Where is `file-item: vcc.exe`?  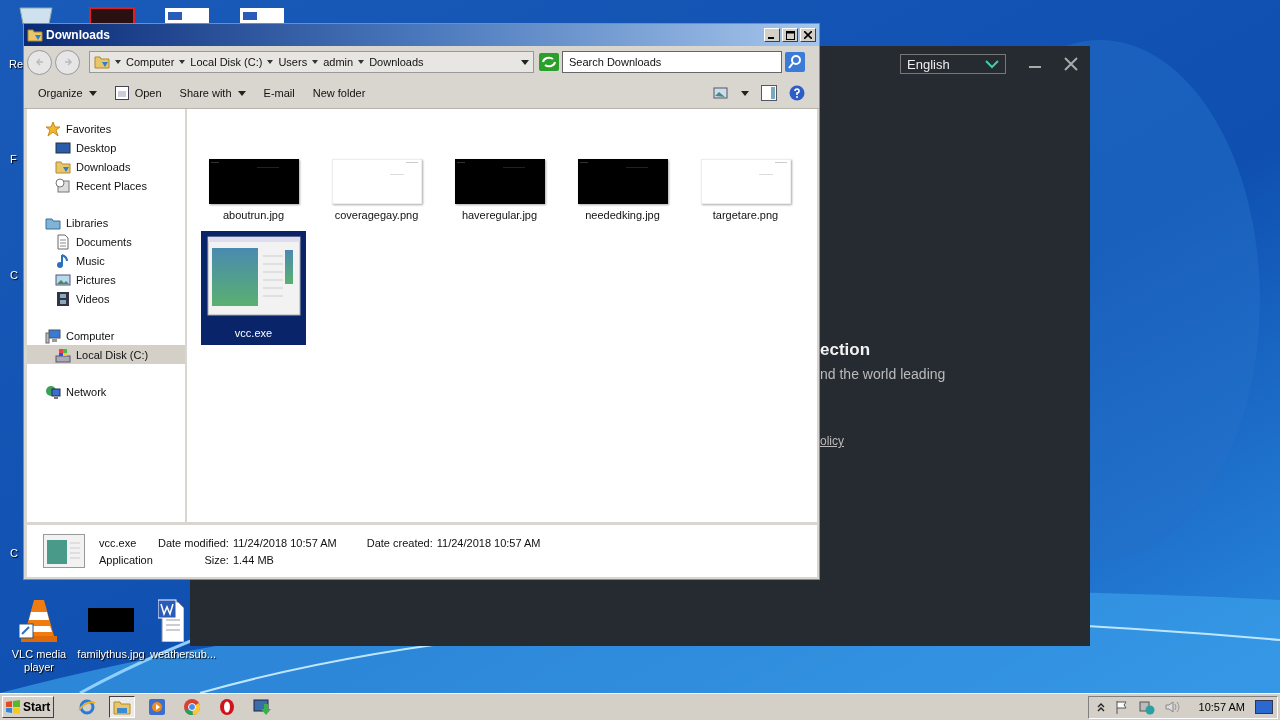
file-item: vcc.exe is located at coordinates (253, 288).